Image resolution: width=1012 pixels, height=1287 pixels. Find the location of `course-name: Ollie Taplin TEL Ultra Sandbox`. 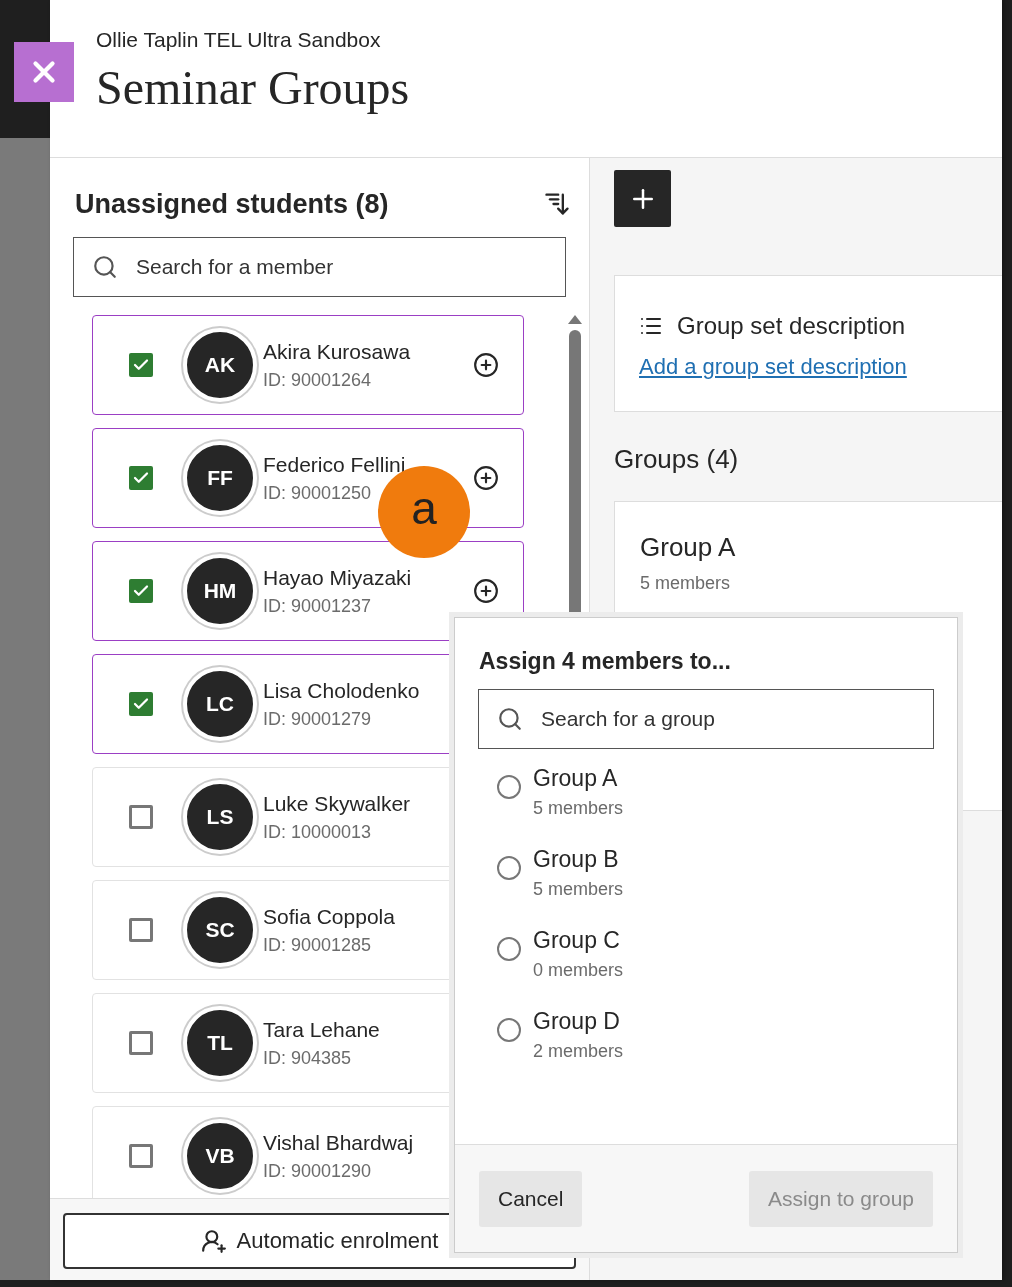

course-name: Ollie Taplin TEL Ultra Sandbox is located at coordinates (239, 40).